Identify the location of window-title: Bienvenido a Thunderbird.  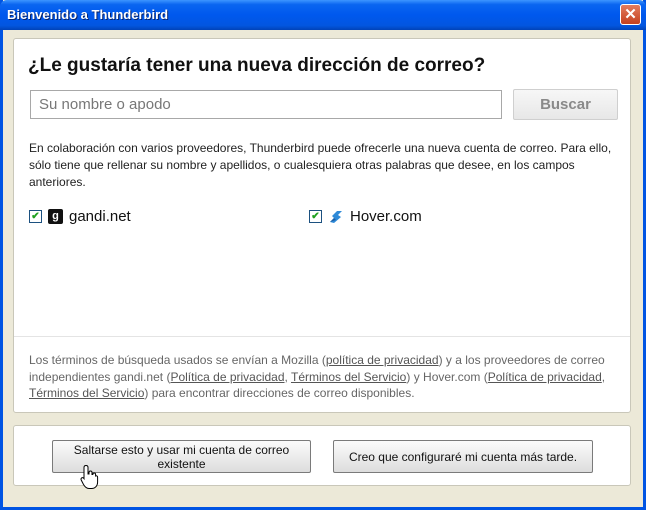
(88, 14).